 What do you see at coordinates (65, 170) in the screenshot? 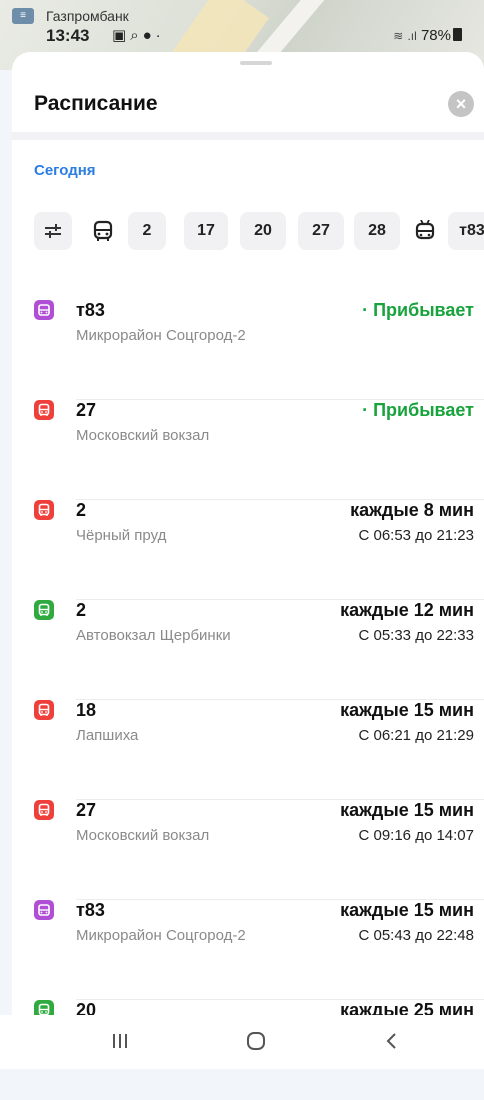
I see `date-selector: Сегодня` at bounding box center [65, 170].